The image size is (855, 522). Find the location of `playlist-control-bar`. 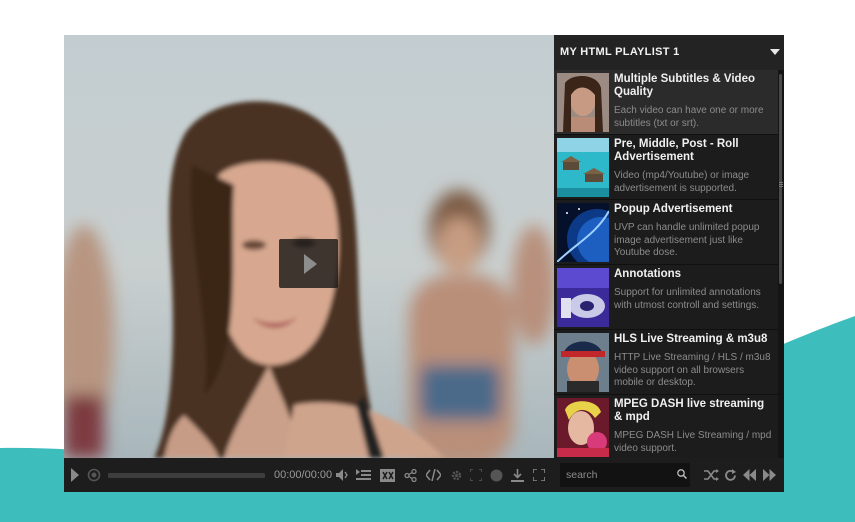

playlist-control-bar is located at coordinates (669, 475).